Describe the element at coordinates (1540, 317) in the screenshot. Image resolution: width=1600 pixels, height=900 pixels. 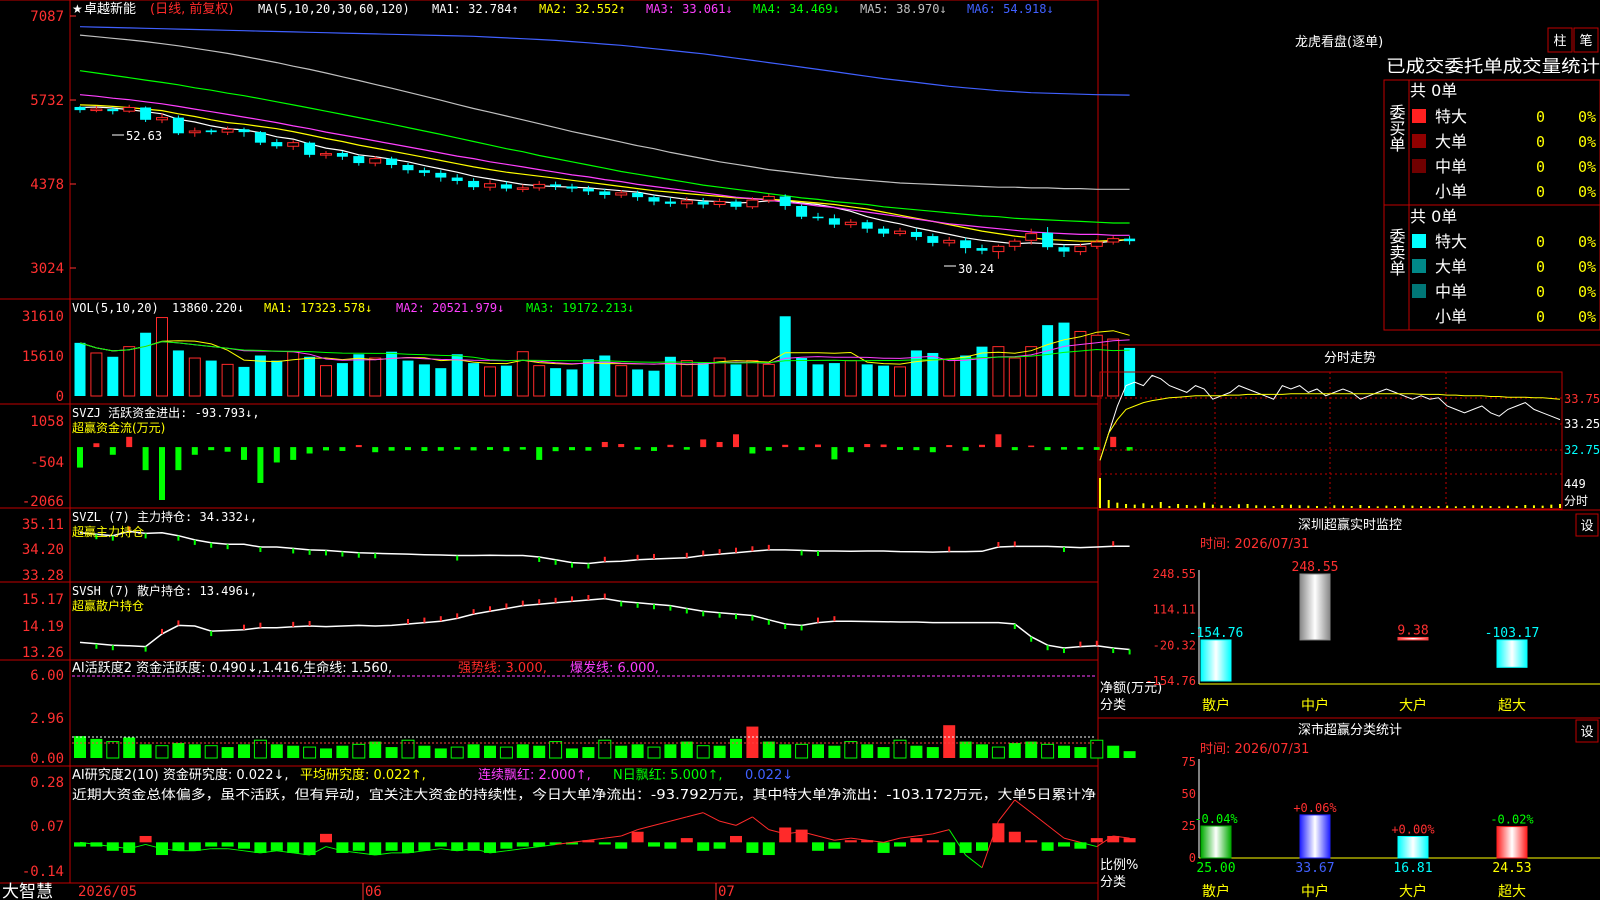
I see `order-row-count: 0` at that location.